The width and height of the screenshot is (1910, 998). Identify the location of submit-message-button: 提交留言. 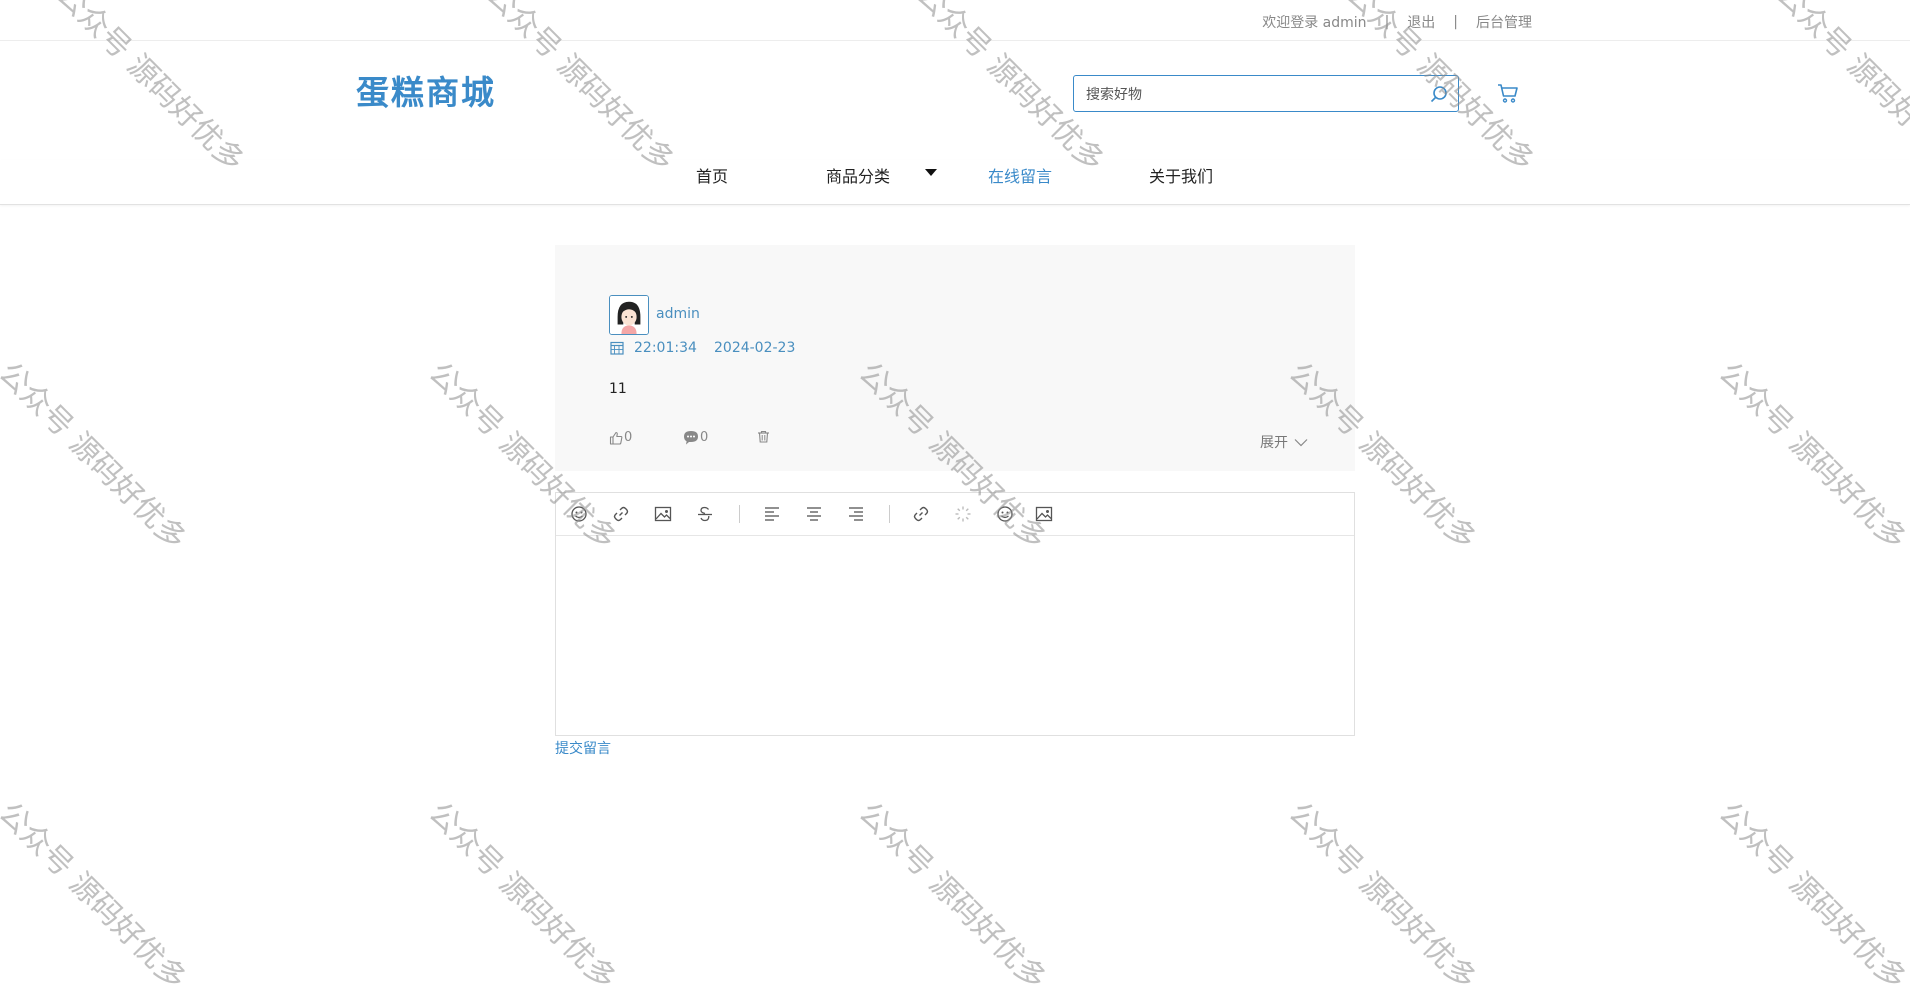
(583, 748).